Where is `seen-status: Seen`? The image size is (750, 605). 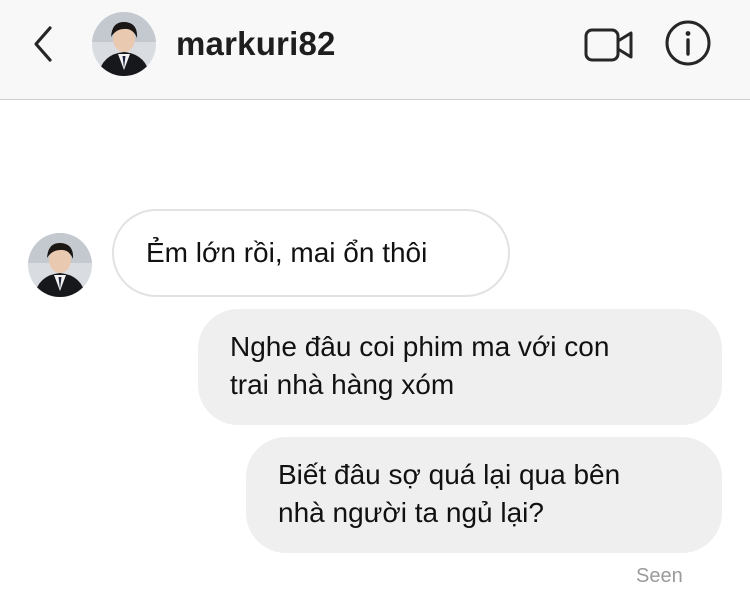
seen-status: Seen is located at coordinates (659, 576).